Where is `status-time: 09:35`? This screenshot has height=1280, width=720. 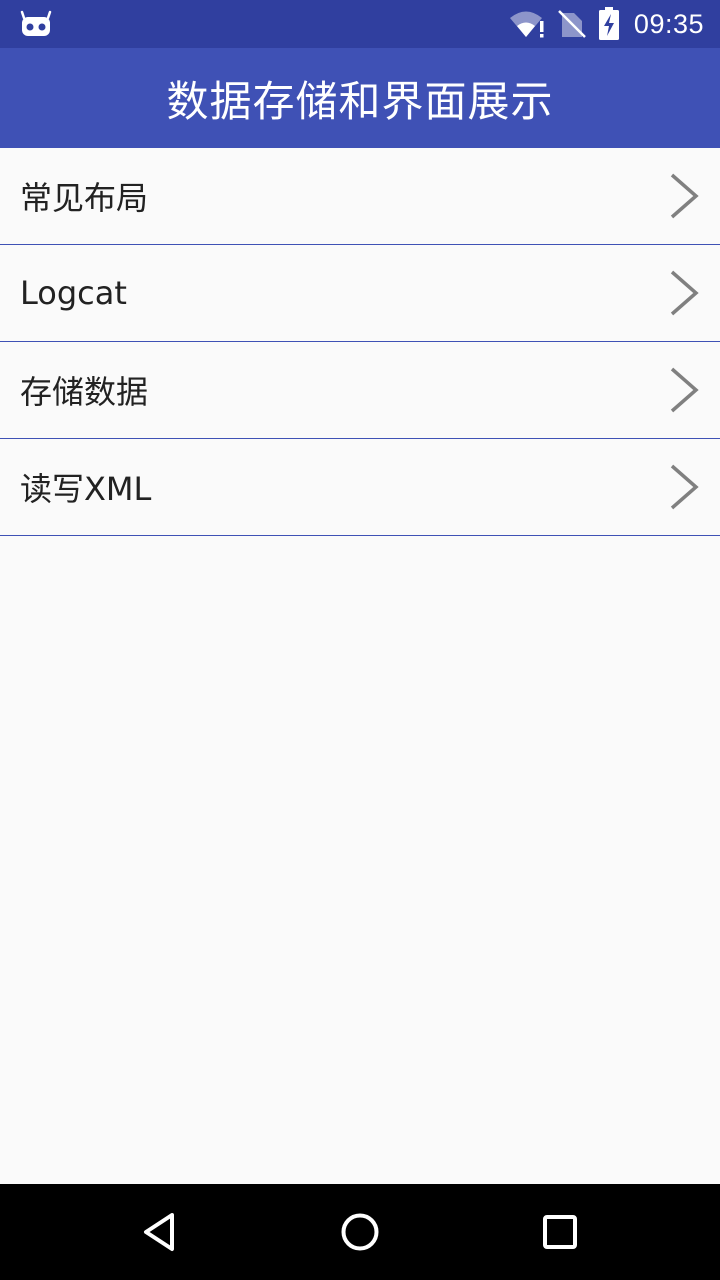
status-time: 09:35 is located at coordinates (668, 23).